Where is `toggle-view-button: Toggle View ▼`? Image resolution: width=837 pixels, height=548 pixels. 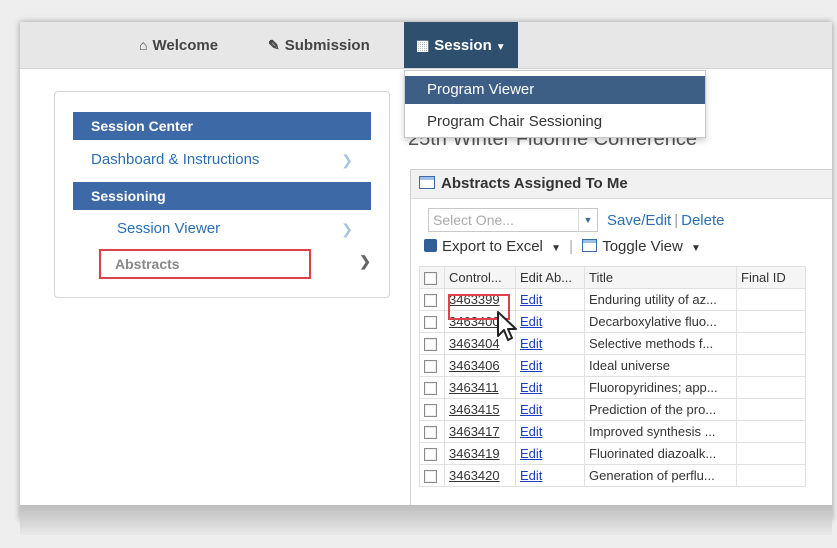 toggle-view-button: Toggle View ▼ is located at coordinates (639, 246).